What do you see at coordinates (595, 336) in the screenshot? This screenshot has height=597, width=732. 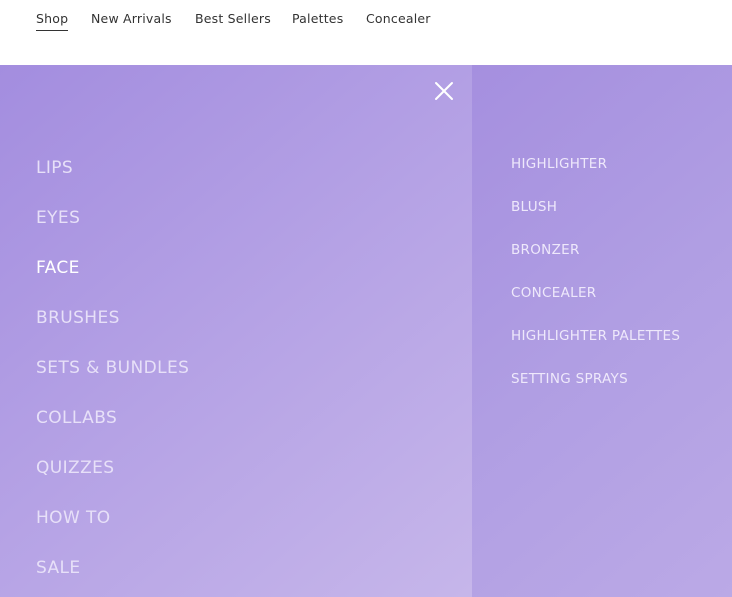 I see `subcategory-highlighter-palettes: HIGHLIGHTER PALETTES` at bounding box center [595, 336].